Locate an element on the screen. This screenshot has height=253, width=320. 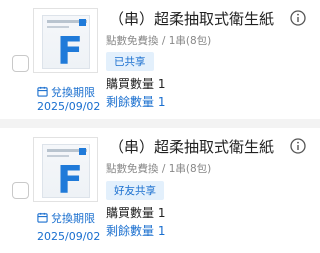
share-status-badge: 已共享 is located at coordinates (130, 61).